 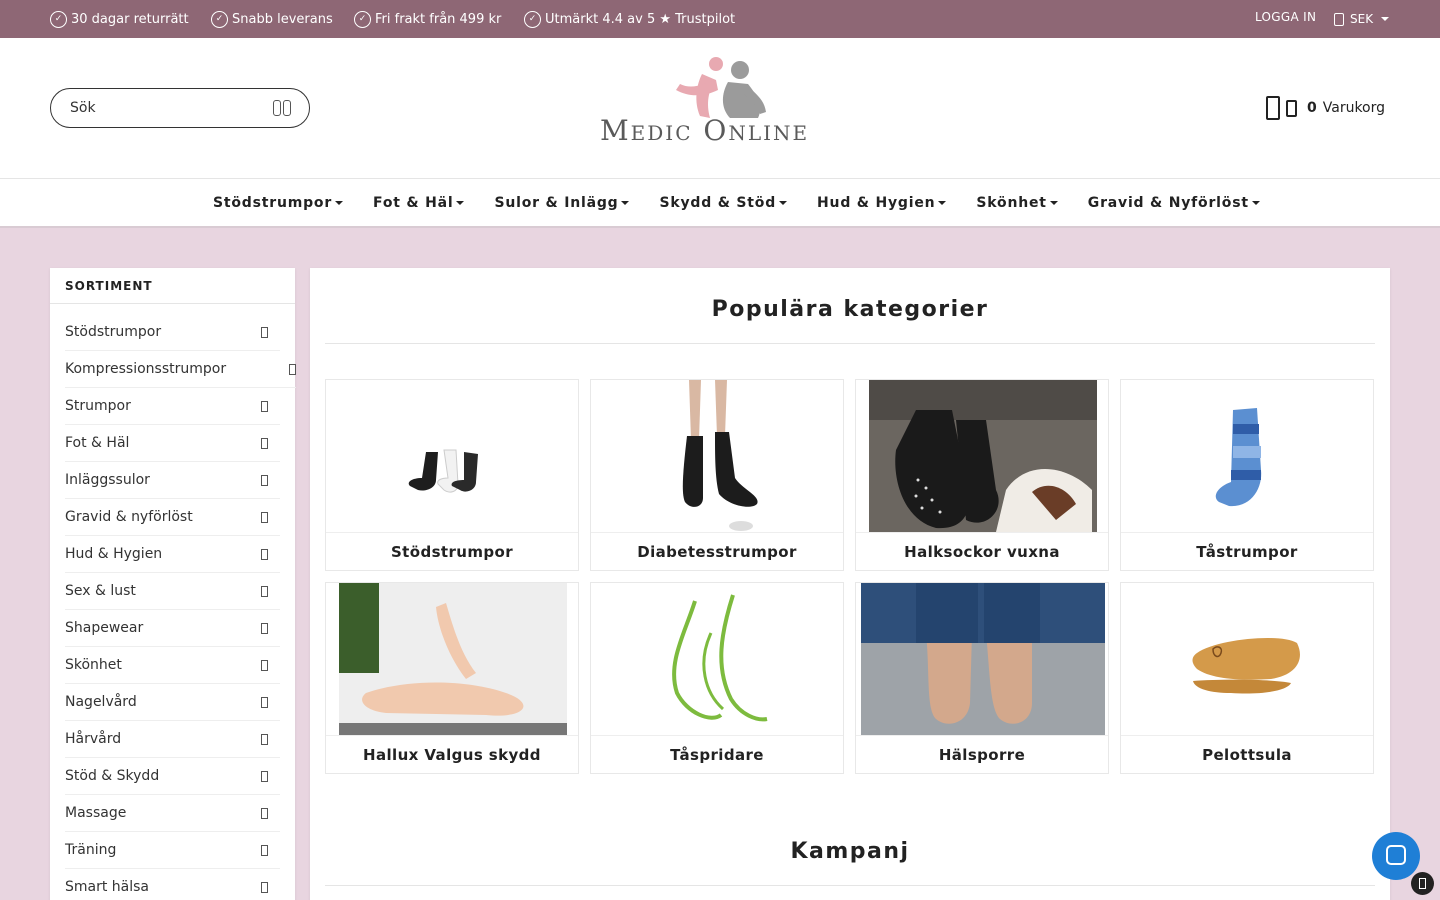 I want to click on sidebar-item-label: Smart hälsa, so click(x=107, y=887).